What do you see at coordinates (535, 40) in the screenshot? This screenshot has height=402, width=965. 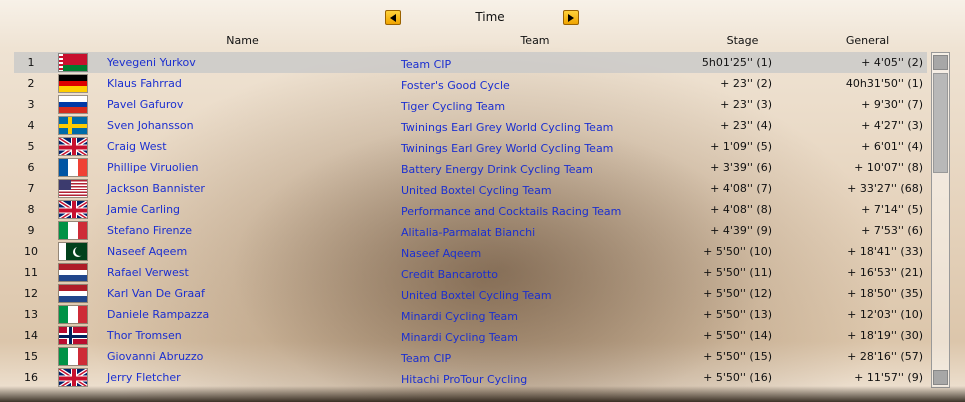 I see `column-header-team: Team` at bounding box center [535, 40].